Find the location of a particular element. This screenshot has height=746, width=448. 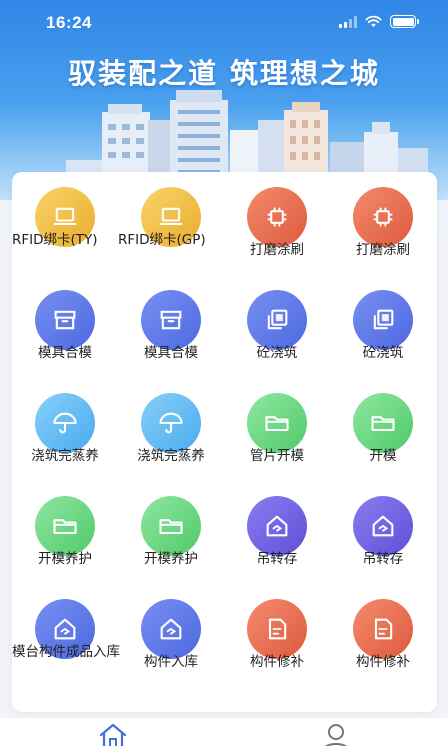

user-icon is located at coordinates (336, 735).